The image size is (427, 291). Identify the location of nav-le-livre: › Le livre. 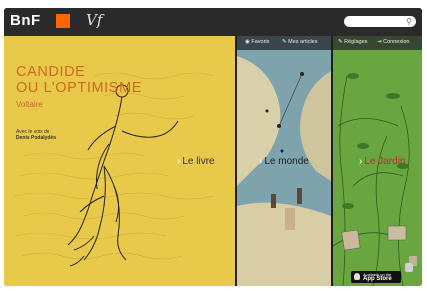
(196, 161).